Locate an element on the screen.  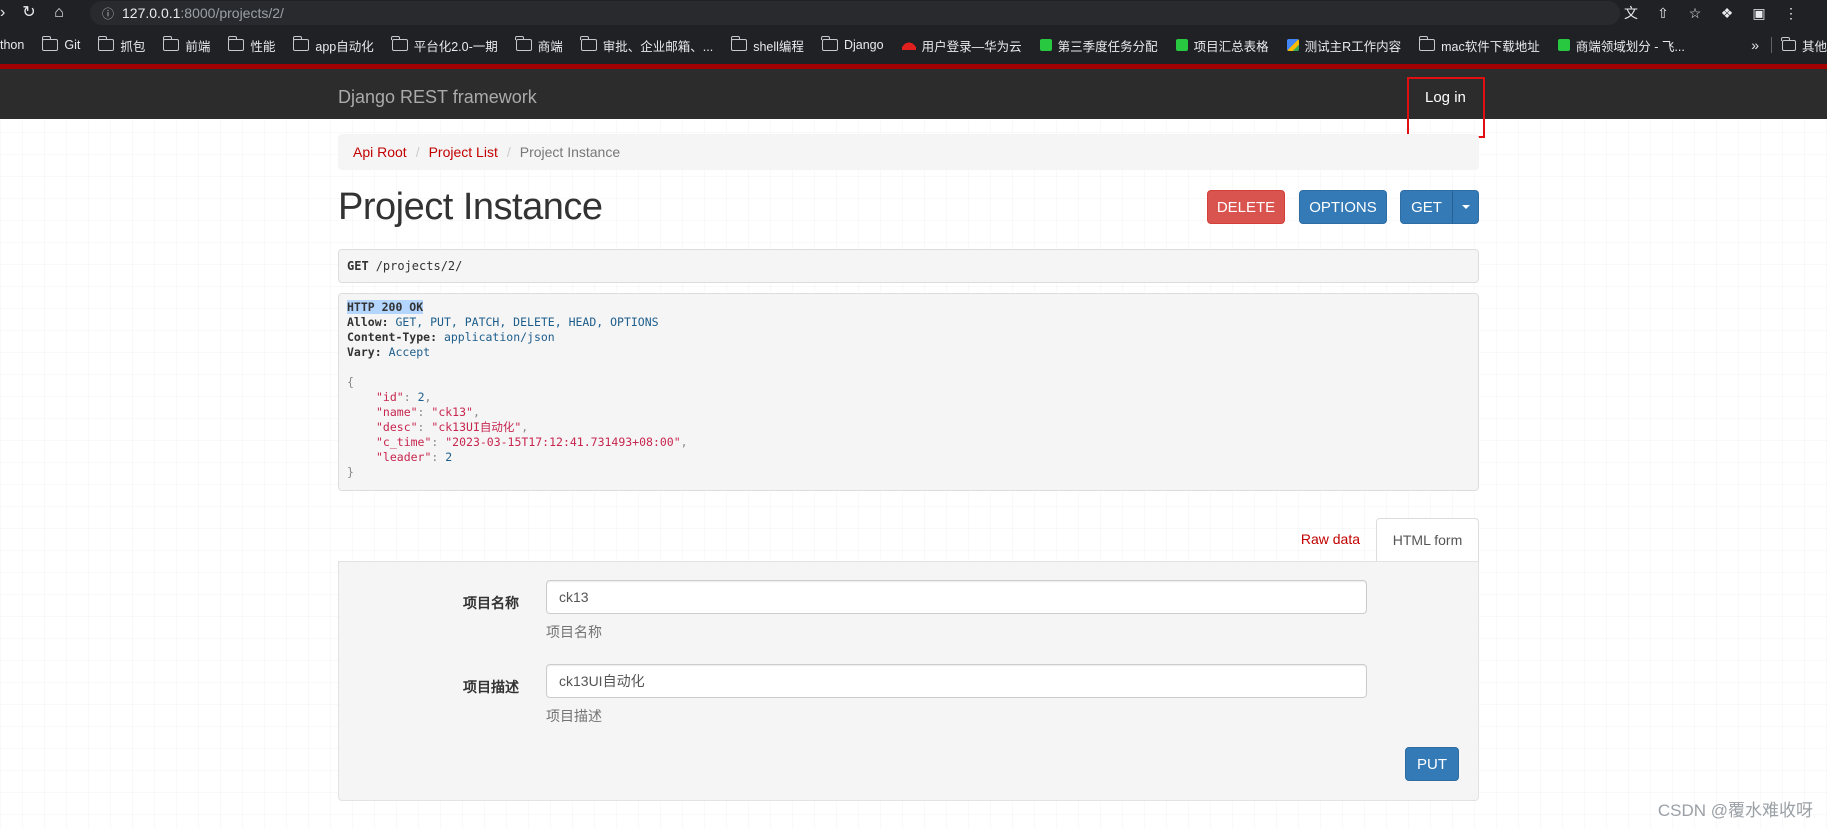
sheet-icon is located at coordinates (1045, 45).